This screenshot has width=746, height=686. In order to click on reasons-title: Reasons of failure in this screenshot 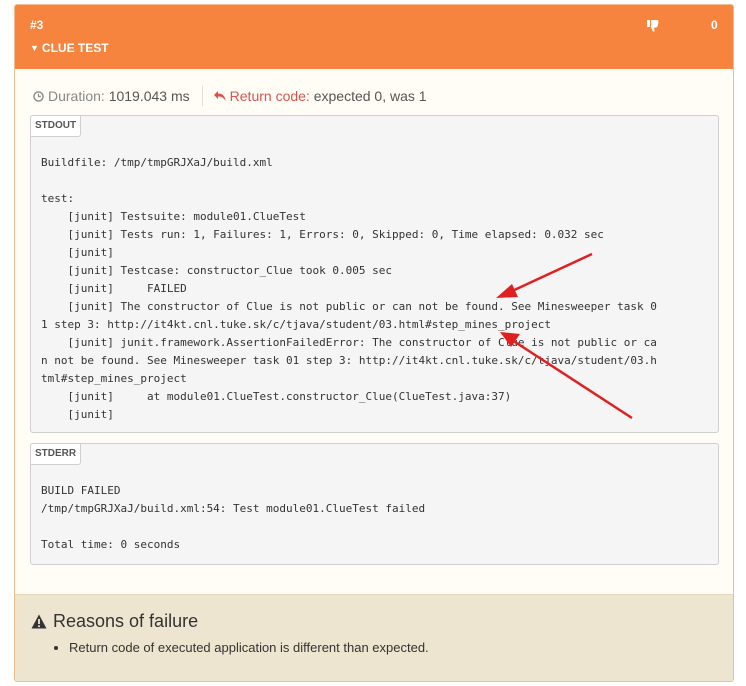, I will do `click(126, 621)`.